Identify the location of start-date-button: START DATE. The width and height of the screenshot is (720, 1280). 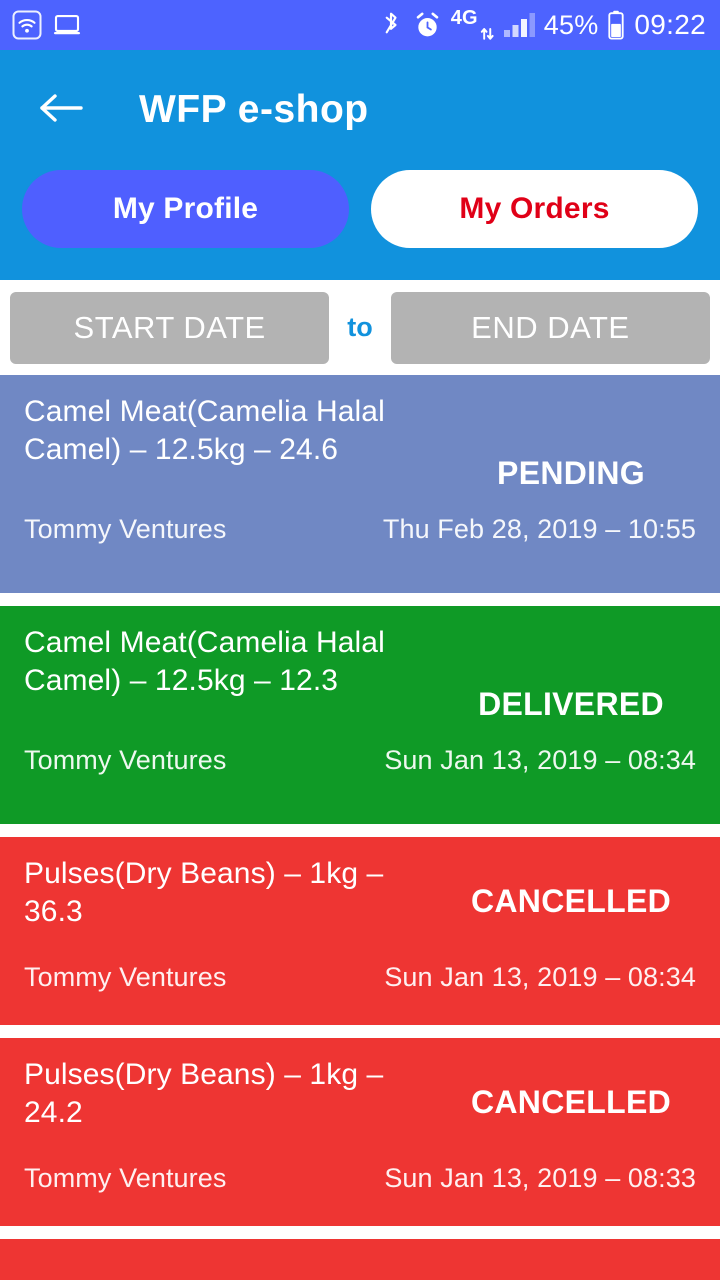
(170, 327).